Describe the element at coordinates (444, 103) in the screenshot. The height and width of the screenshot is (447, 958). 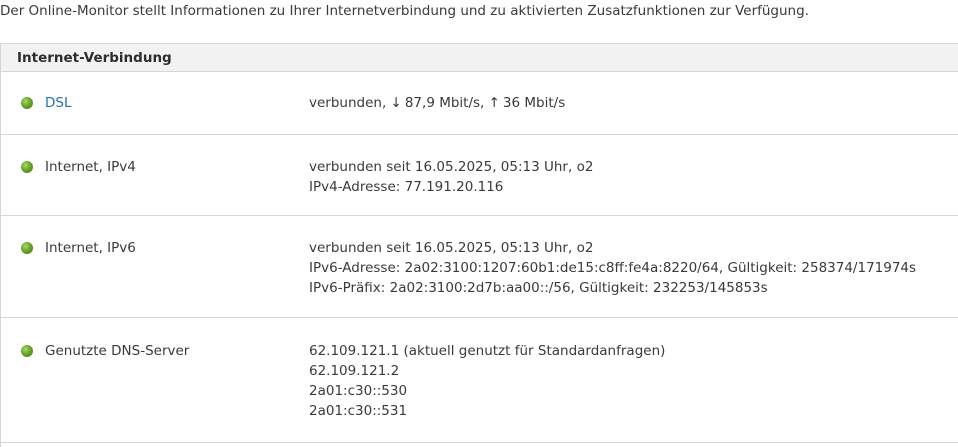
I see `dsl-downstream-rate: 87,9 Mbit/s,` at that location.